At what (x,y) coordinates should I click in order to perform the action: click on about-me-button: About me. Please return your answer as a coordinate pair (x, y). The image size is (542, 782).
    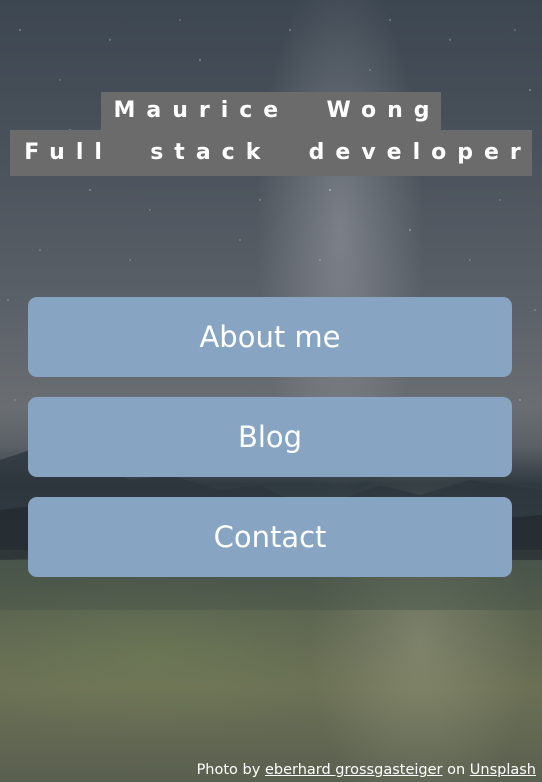
    Looking at the image, I should click on (270, 337).